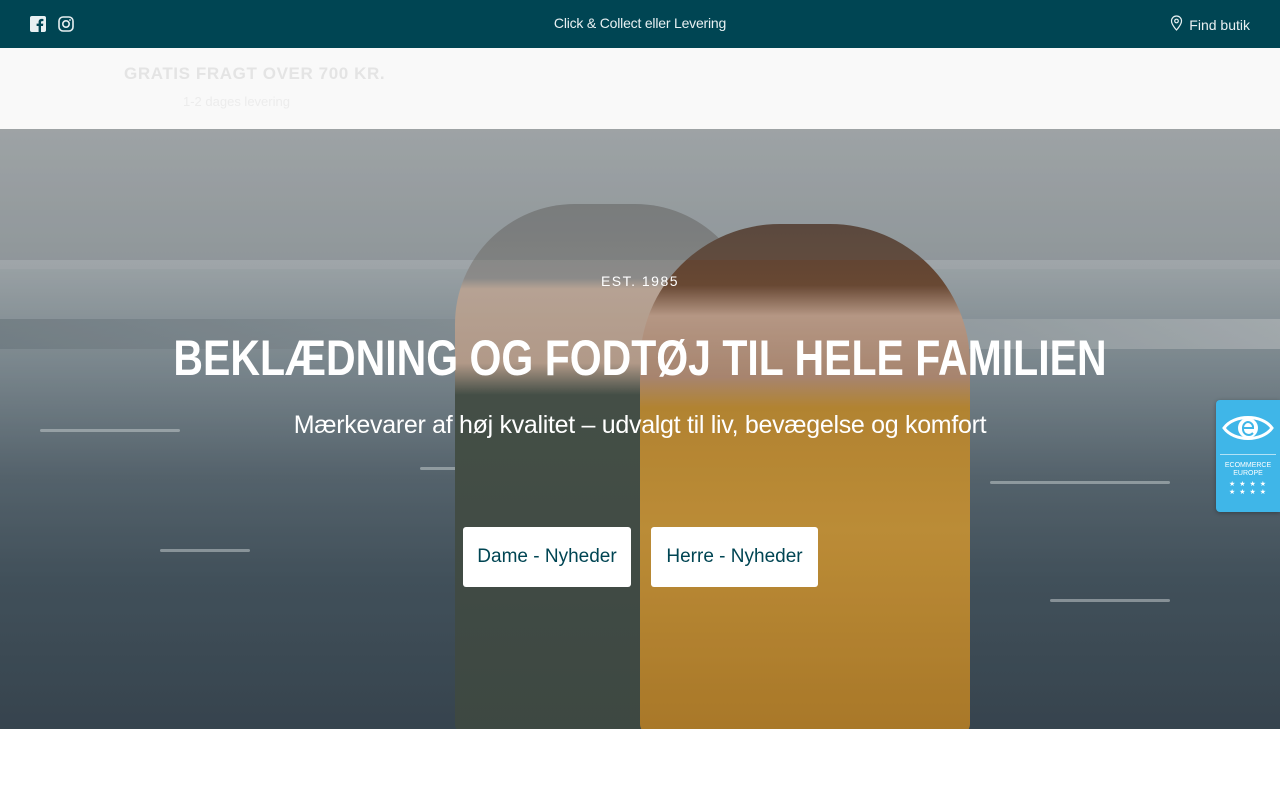 This screenshot has width=1280, height=800. What do you see at coordinates (640, 281) in the screenshot?
I see `established-label: EST. 1985` at bounding box center [640, 281].